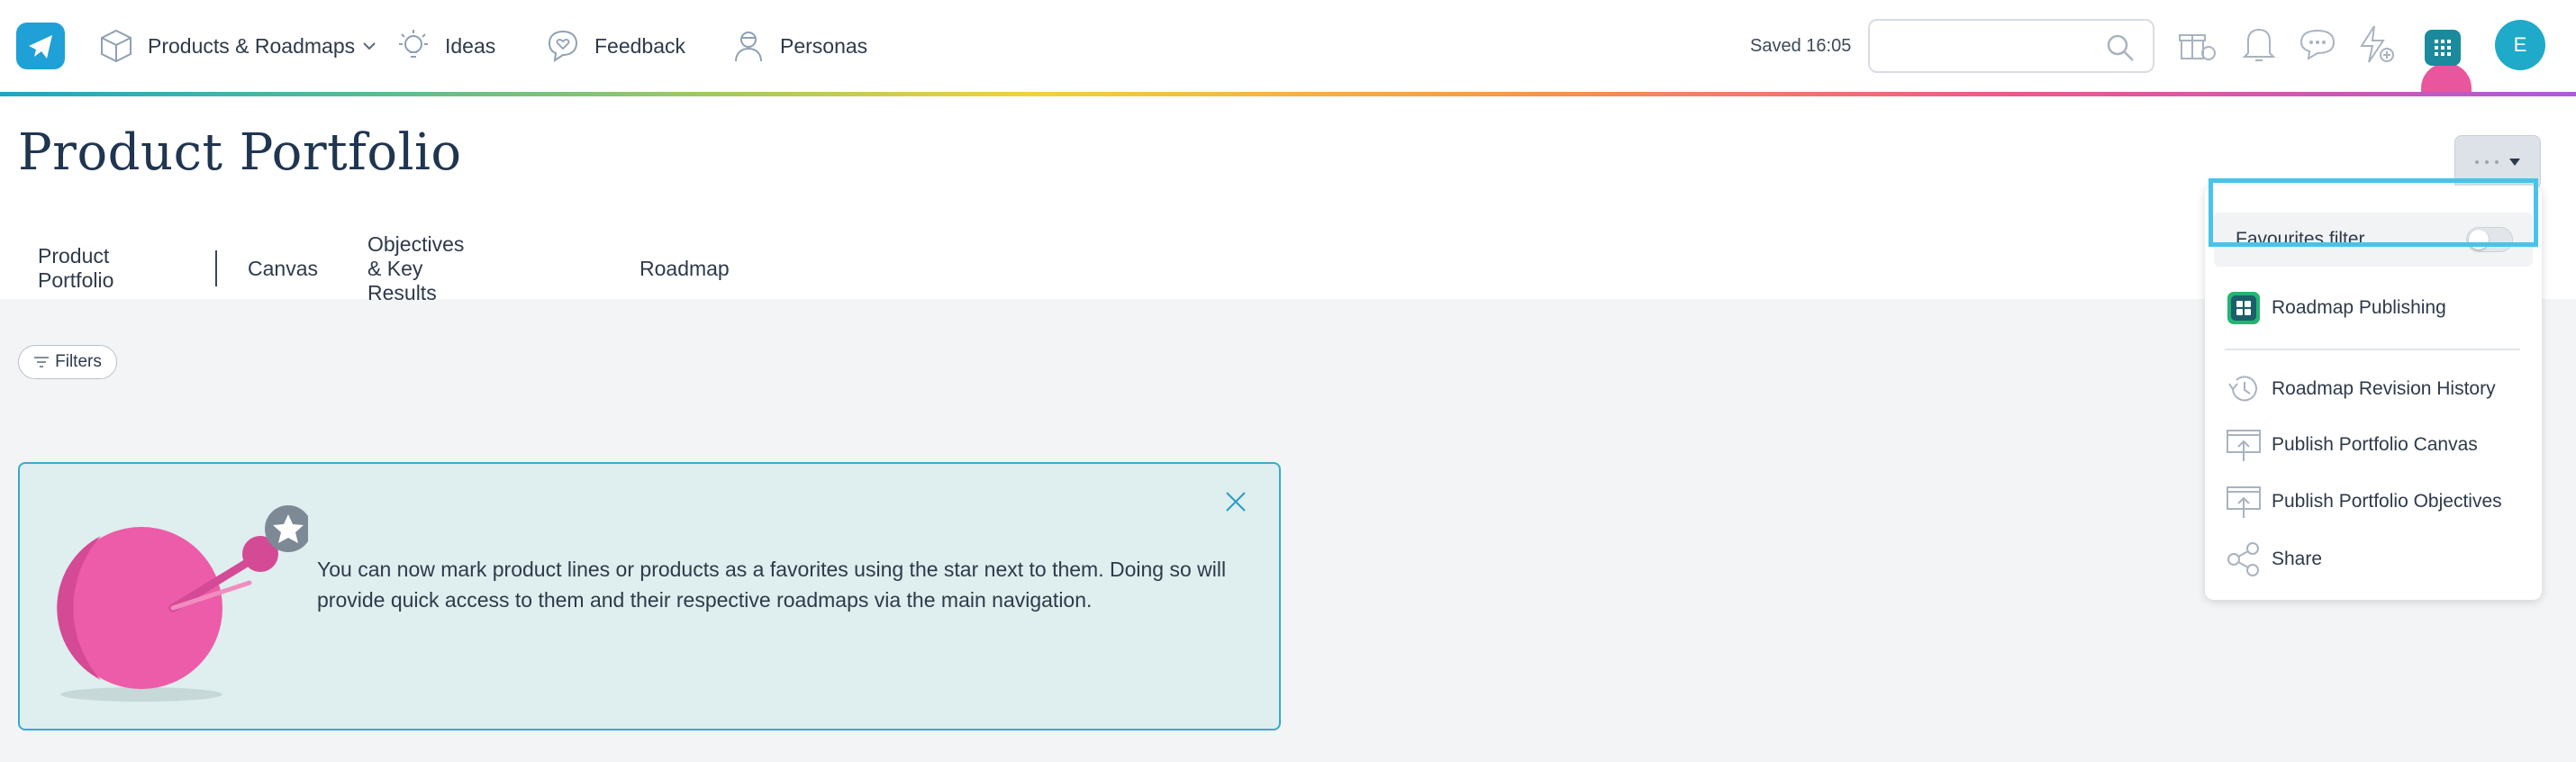  I want to click on app-logo, so click(40, 46).